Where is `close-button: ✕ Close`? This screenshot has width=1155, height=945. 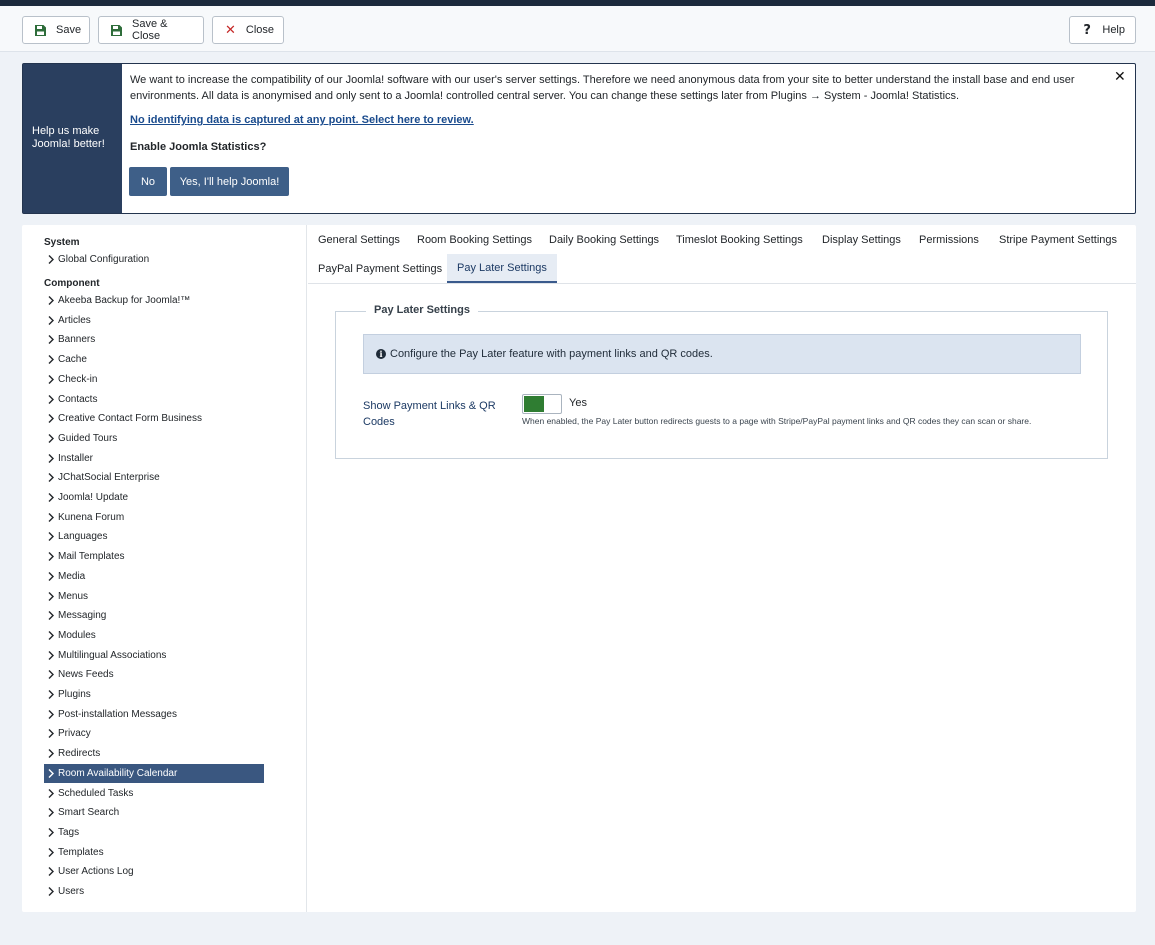
close-button: ✕ Close is located at coordinates (248, 30).